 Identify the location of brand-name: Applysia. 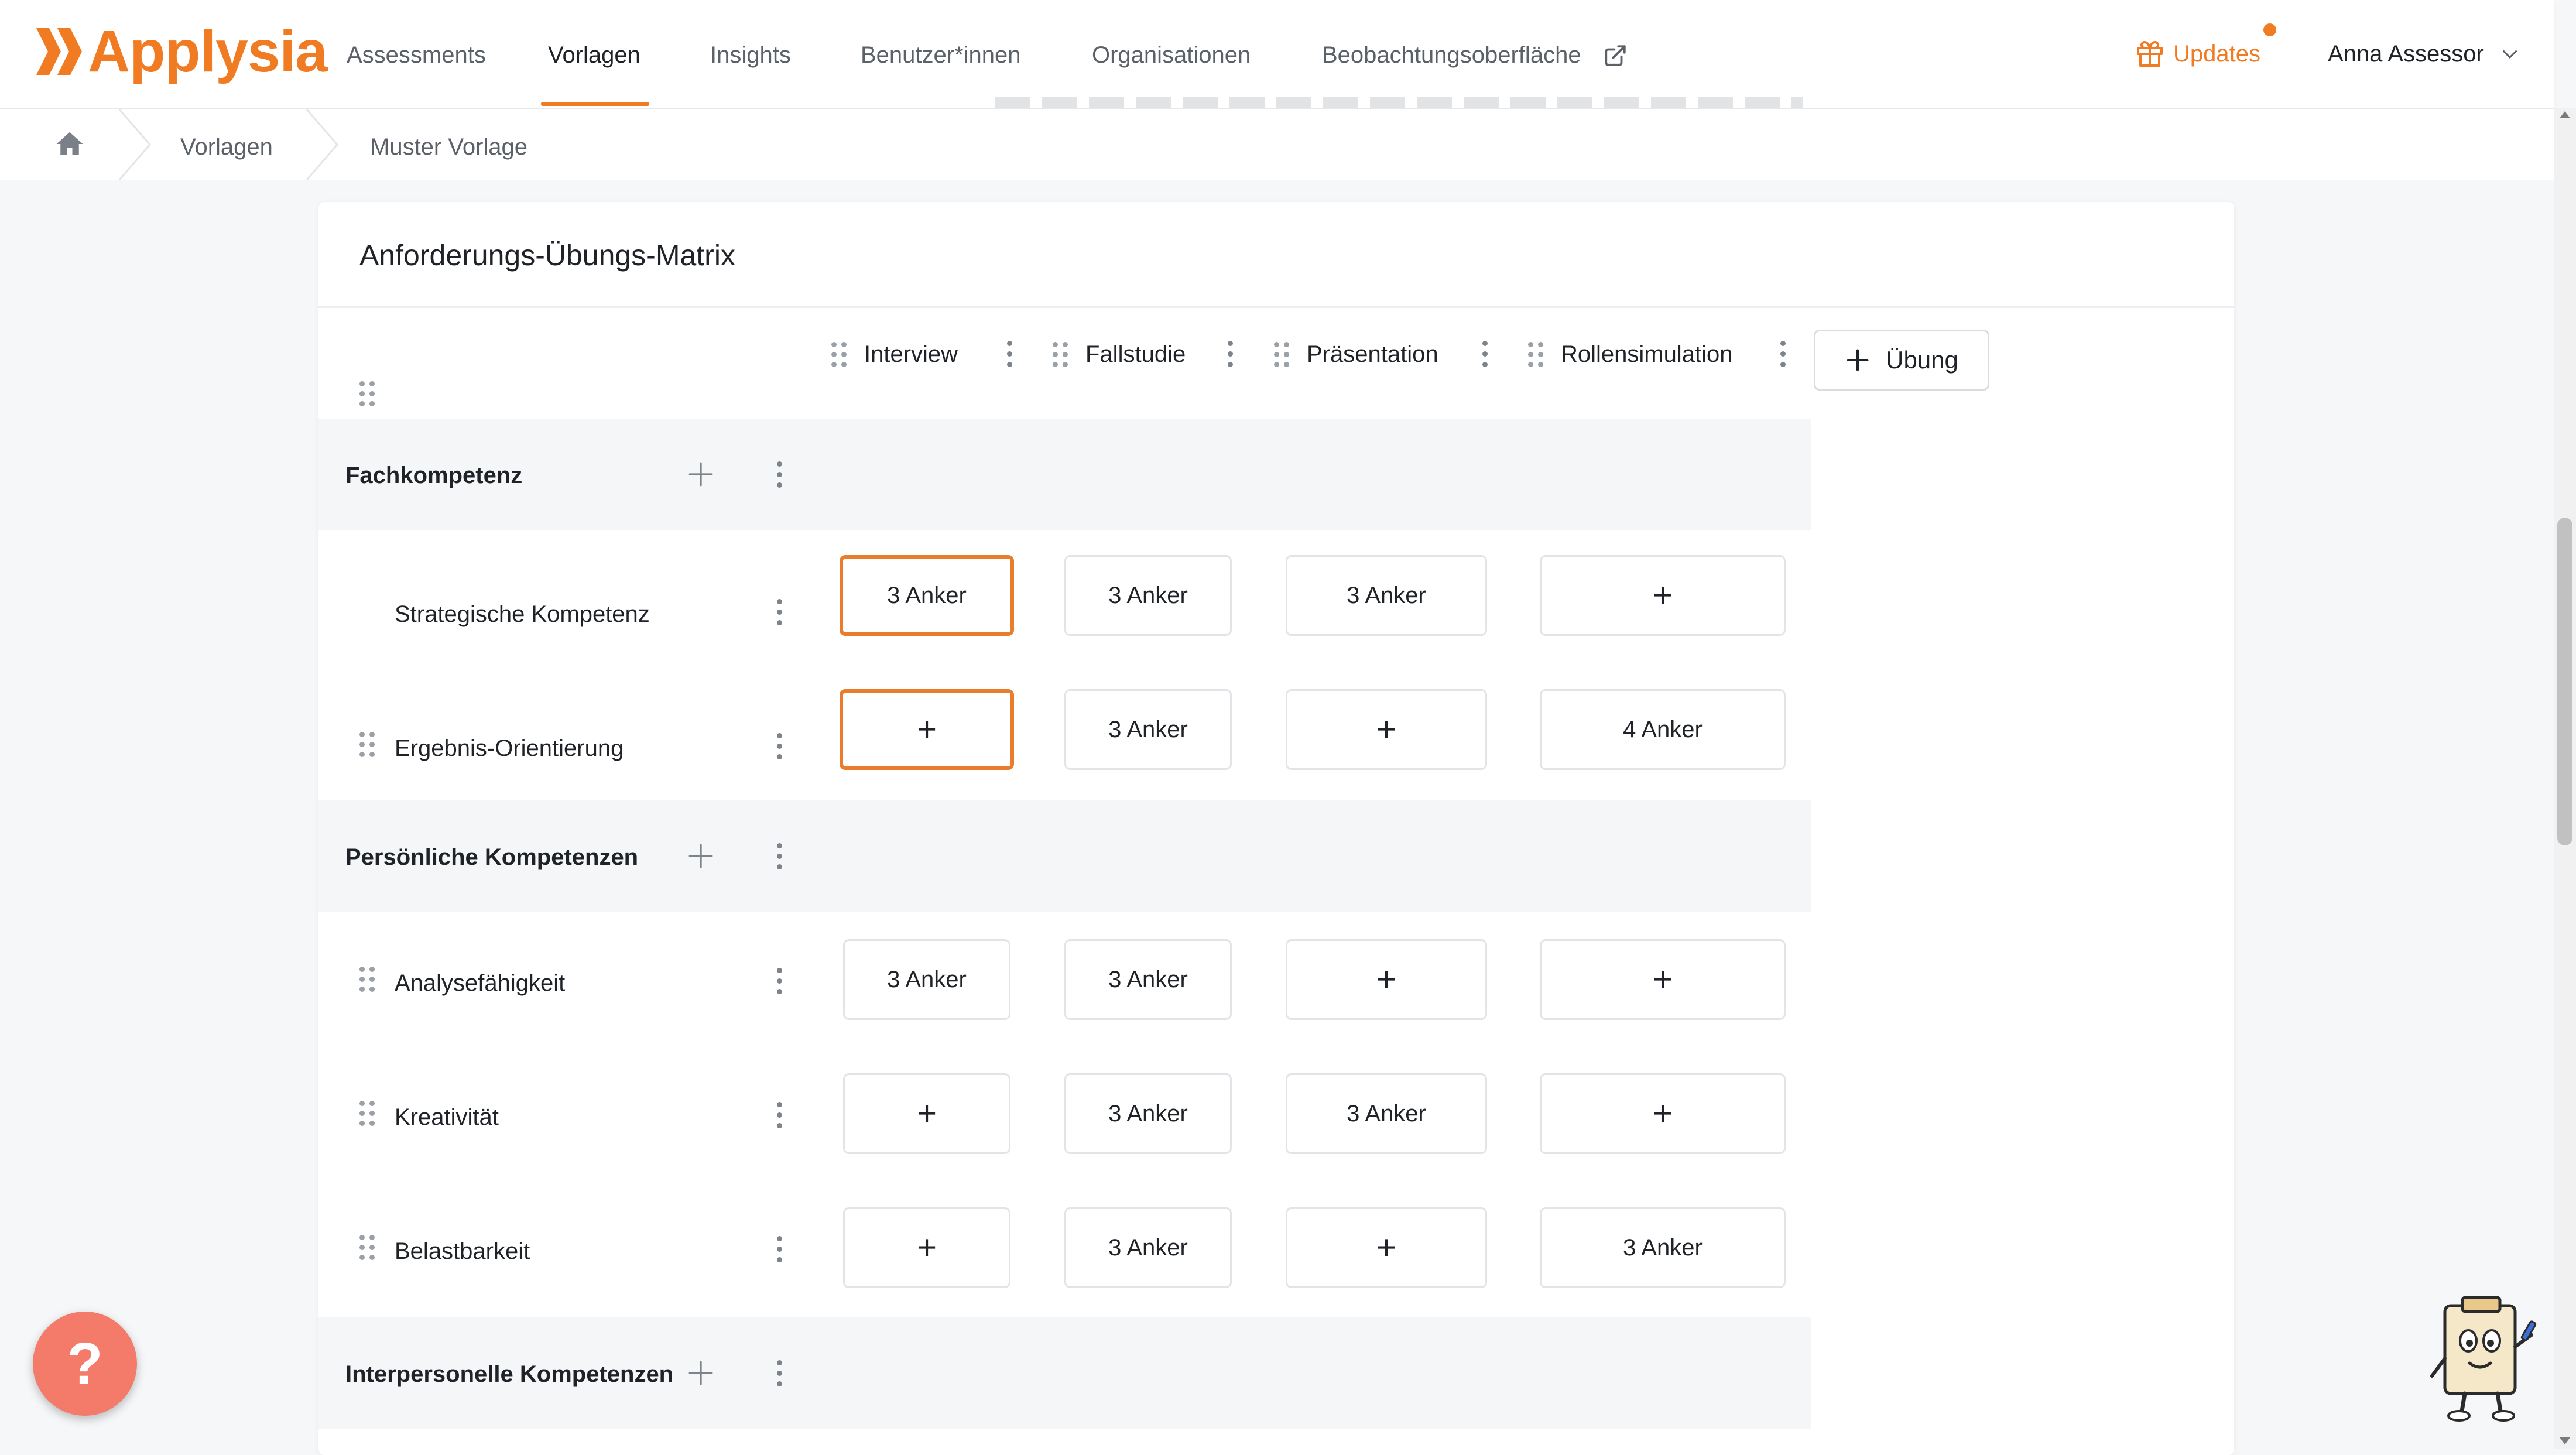
(208, 51).